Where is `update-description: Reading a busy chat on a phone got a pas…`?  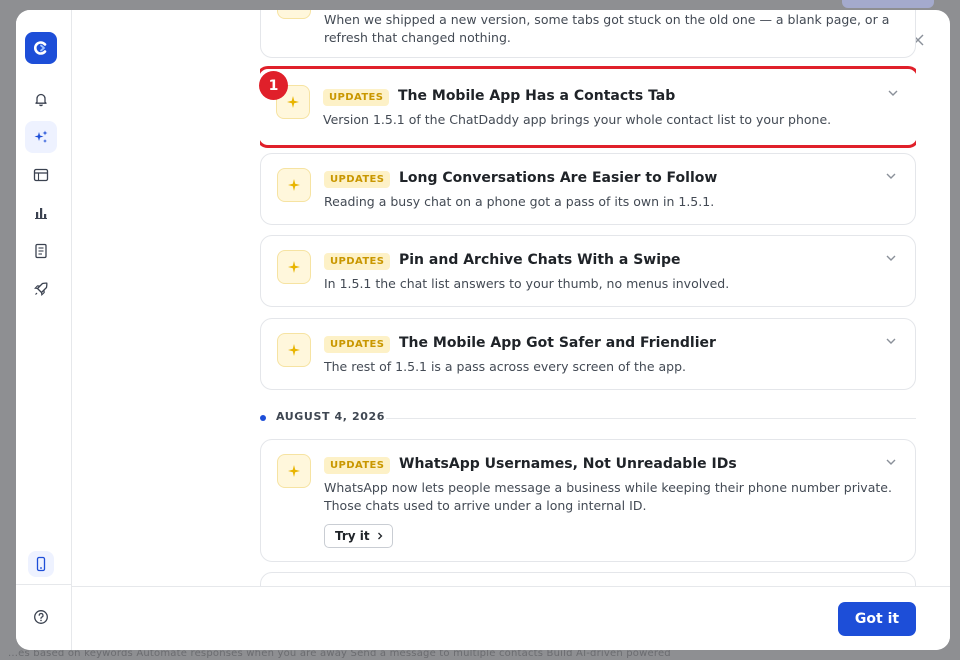
update-description: Reading a busy chat on a phone got a pas… is located at coordinates (519, 201).